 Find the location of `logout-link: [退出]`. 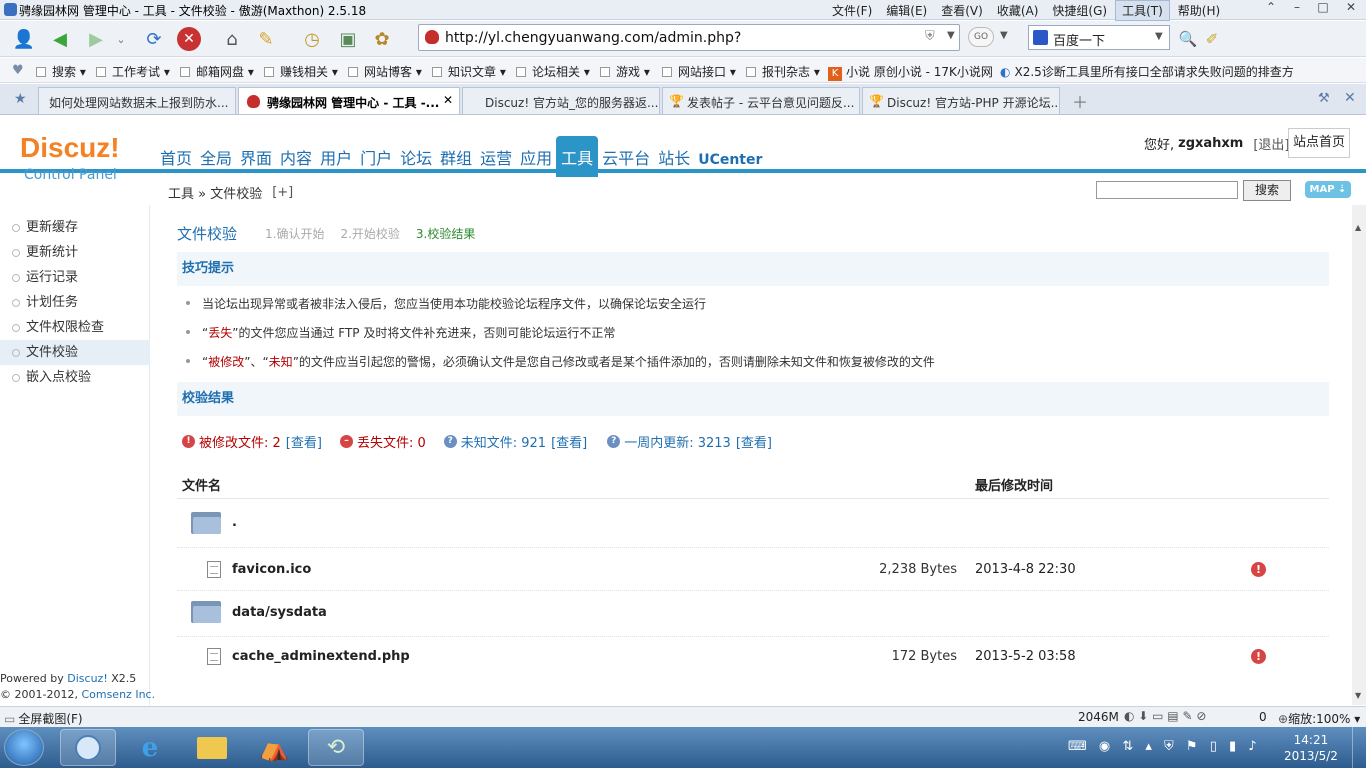

logout-link: [退出] is located at coordinates (1271, 143).